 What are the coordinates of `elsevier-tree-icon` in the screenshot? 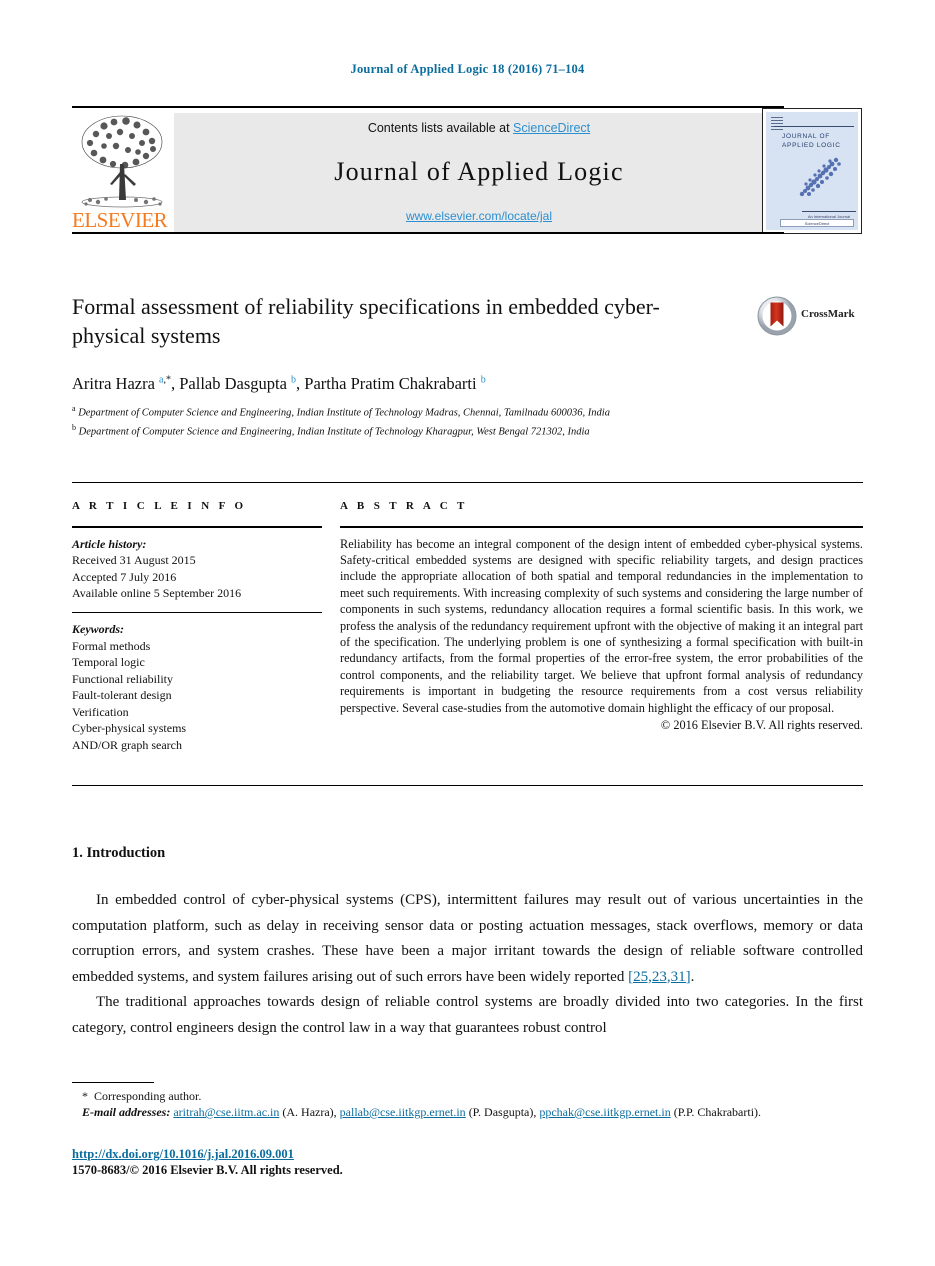 It's located at (122, 161).